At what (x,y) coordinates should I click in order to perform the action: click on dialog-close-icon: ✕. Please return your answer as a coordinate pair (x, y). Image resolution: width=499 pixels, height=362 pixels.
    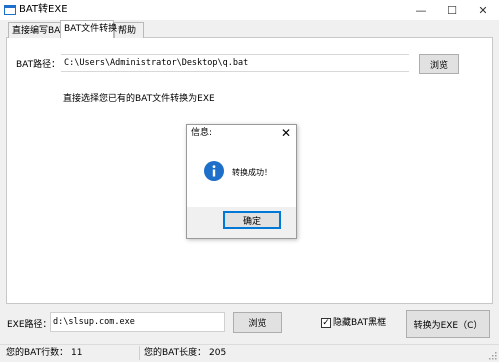
    Looking at the image, I should click on (286, 133).